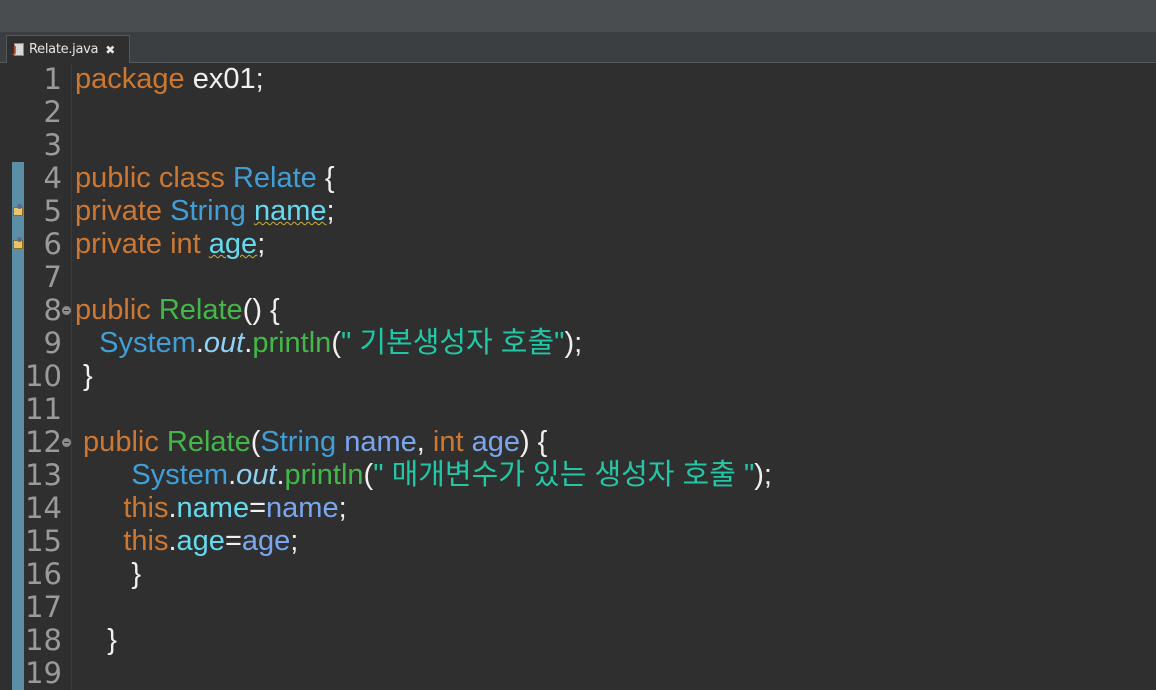 The image size is (1156, 690). What do you see at coordinates (578, 244) in the screenshot?
I see `code-line-6: 6 private int age;` at bounding box center [578, 244].